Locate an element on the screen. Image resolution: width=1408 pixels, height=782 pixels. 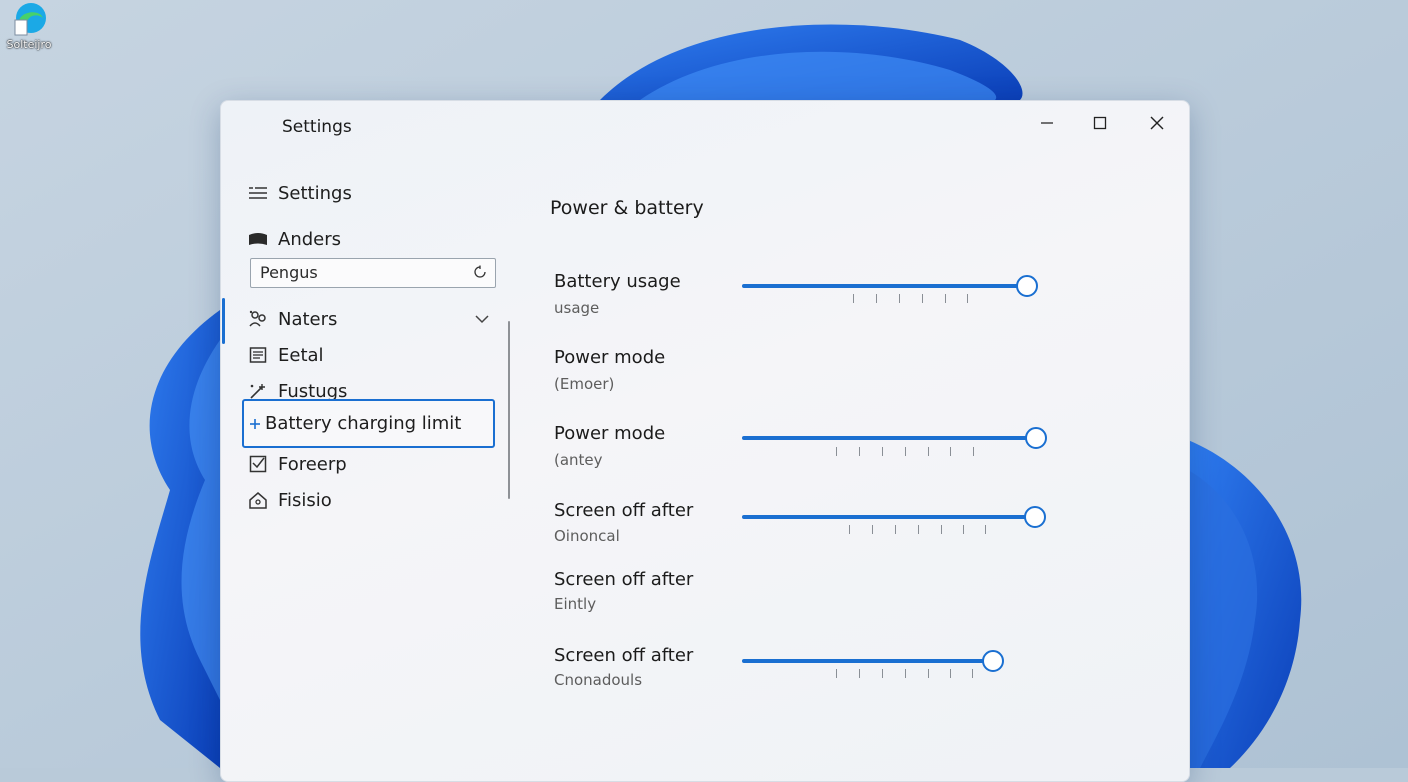
sidebar-item-fisisio: Fisisio is located at coordinates (289, 500).